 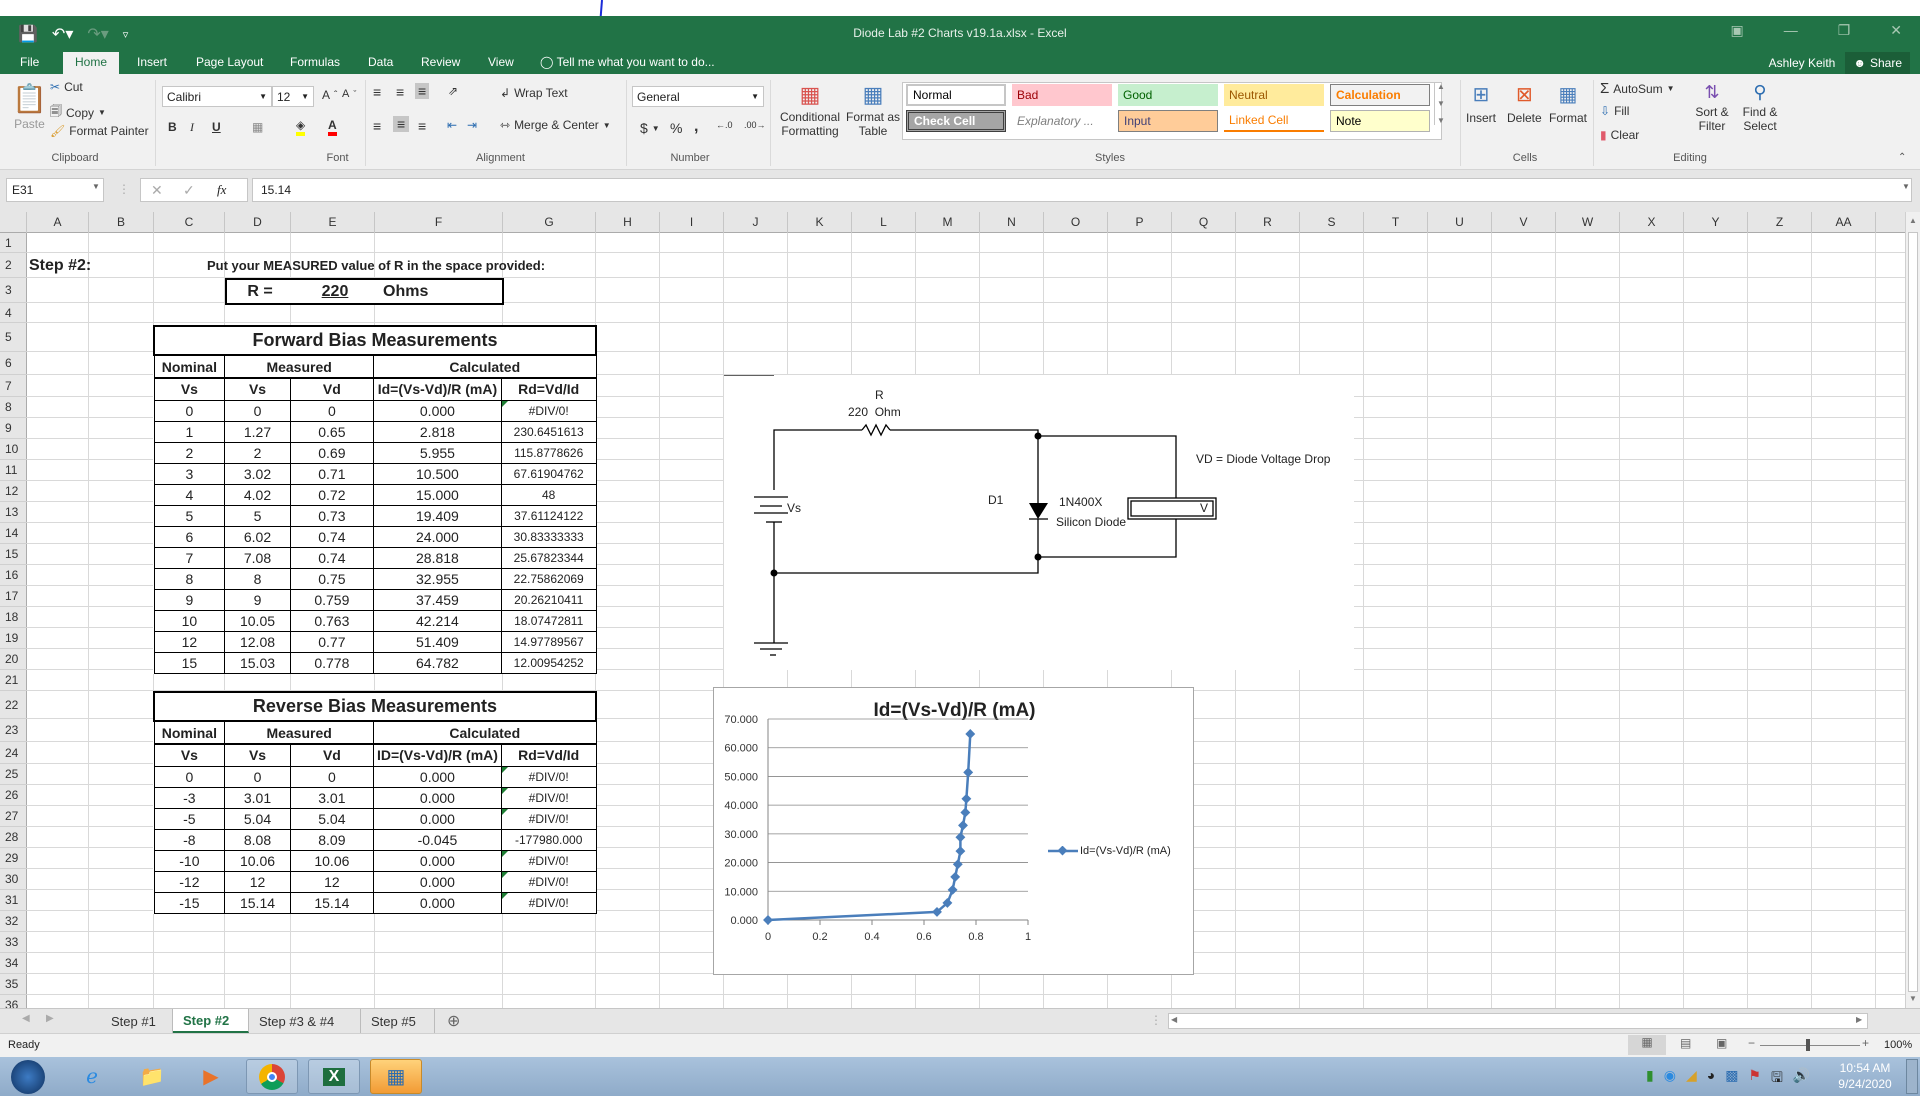 I want to click on horizontal-scrollbar: ◀ ▶, so click(x=1518, y=1021).